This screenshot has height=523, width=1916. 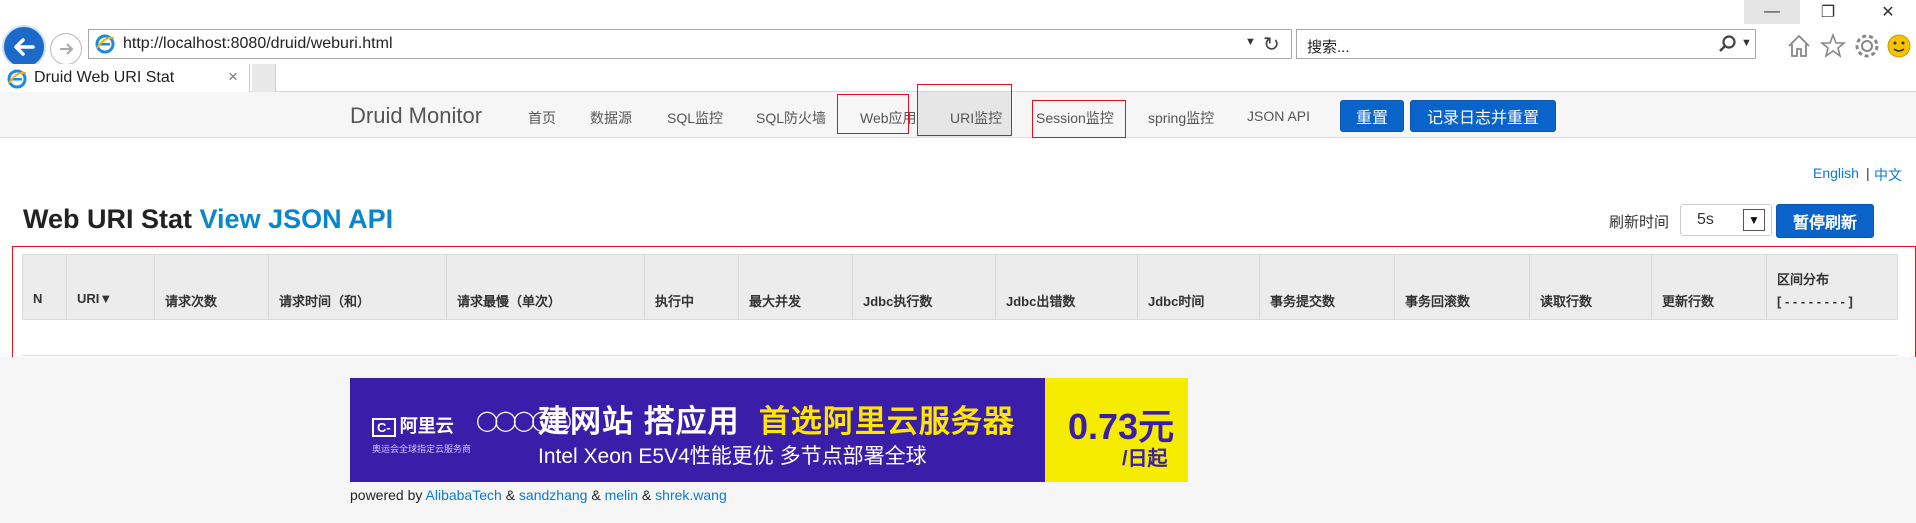 What do you see at coordinates (233, 77) in the screenshot?
I see `tab-close-icon: ×` at bounding box center [233, 77].